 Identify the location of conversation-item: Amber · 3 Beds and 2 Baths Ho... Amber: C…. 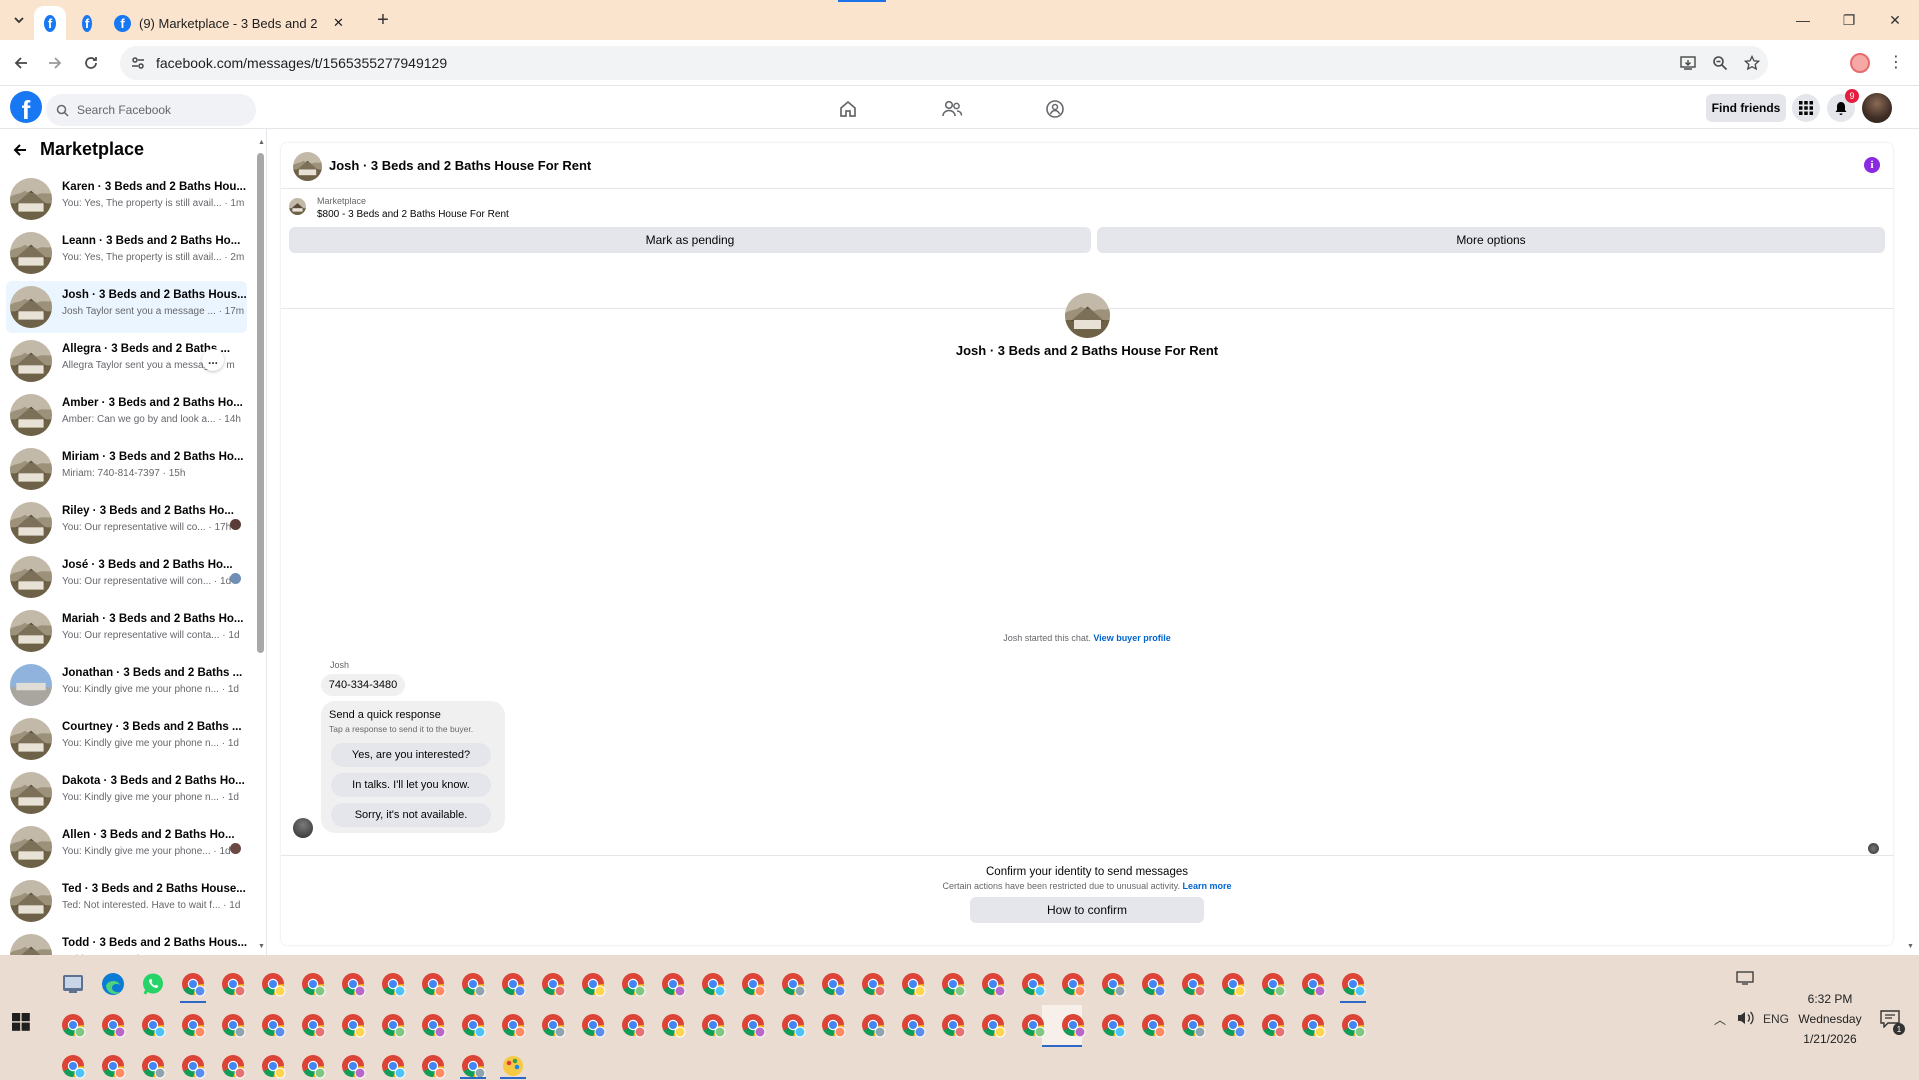
(126, 415).